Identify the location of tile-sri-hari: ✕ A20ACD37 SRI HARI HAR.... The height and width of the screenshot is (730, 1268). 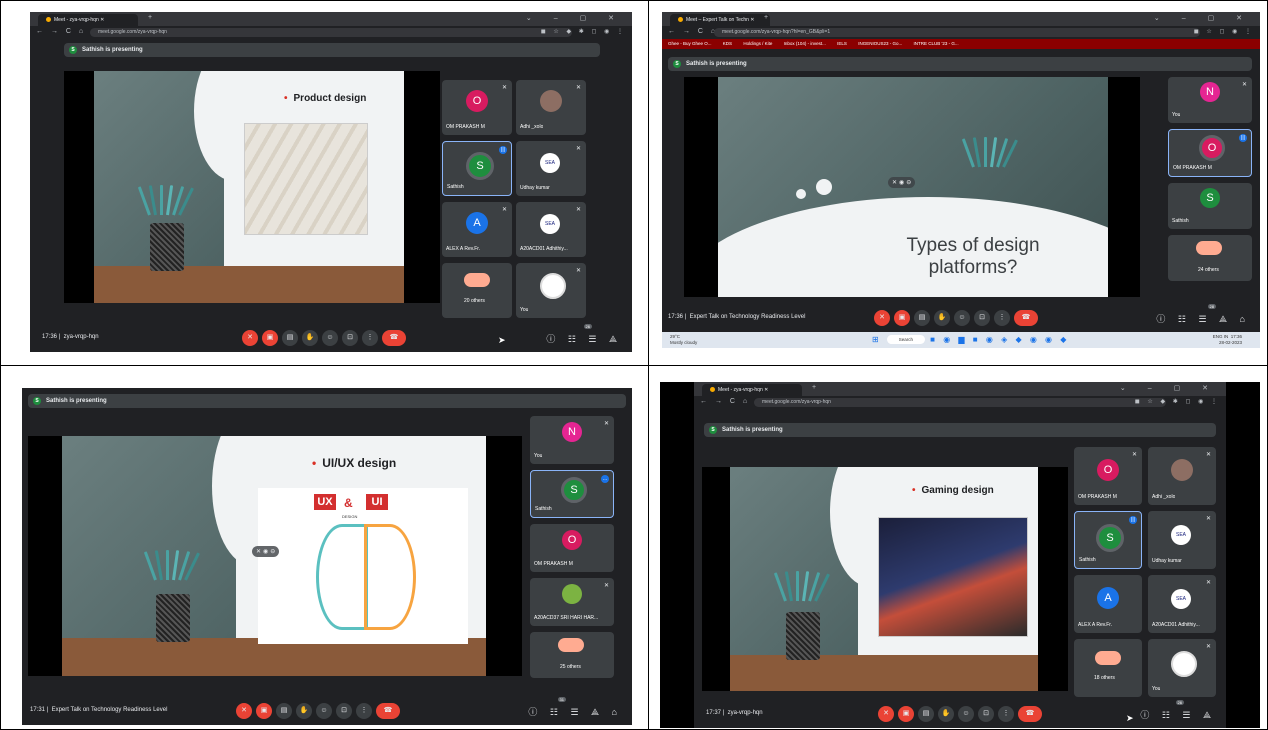
(572, 602).